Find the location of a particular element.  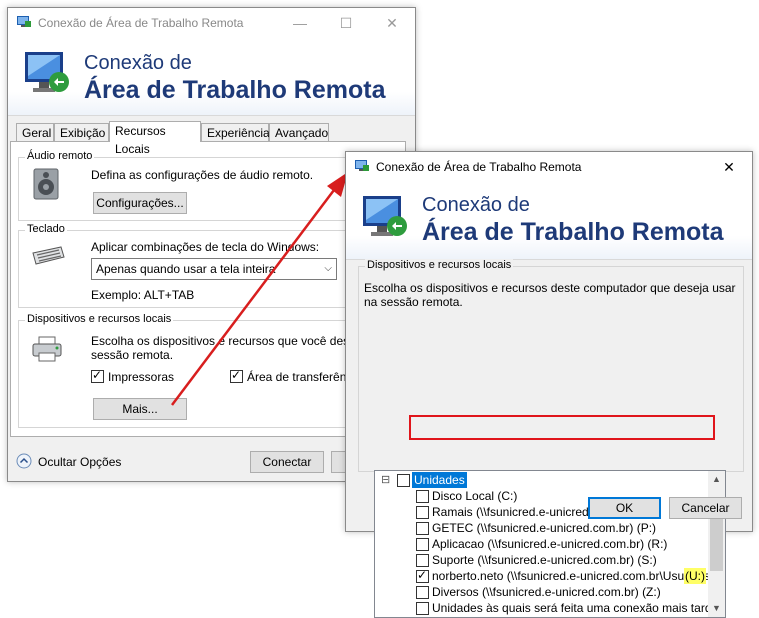

tree-expander-icon: ⊟ is located at coordinates (385, 480).